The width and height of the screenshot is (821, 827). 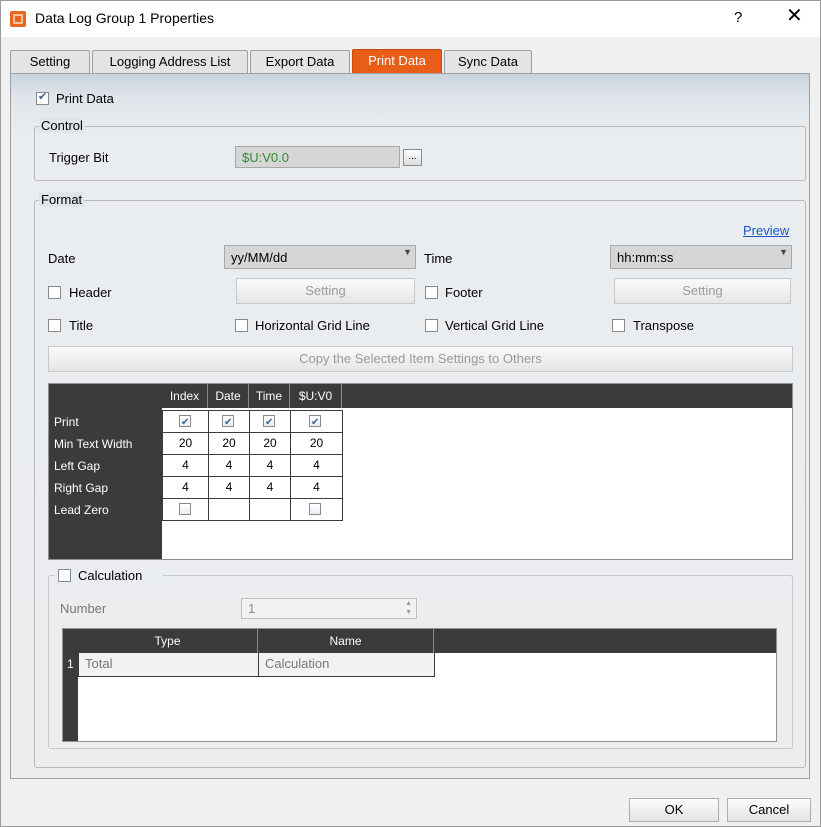 What do you see at coordinates (64, 575) in the screenshot?
I see `calculation-checkbox` at bounding box center [64, 575].